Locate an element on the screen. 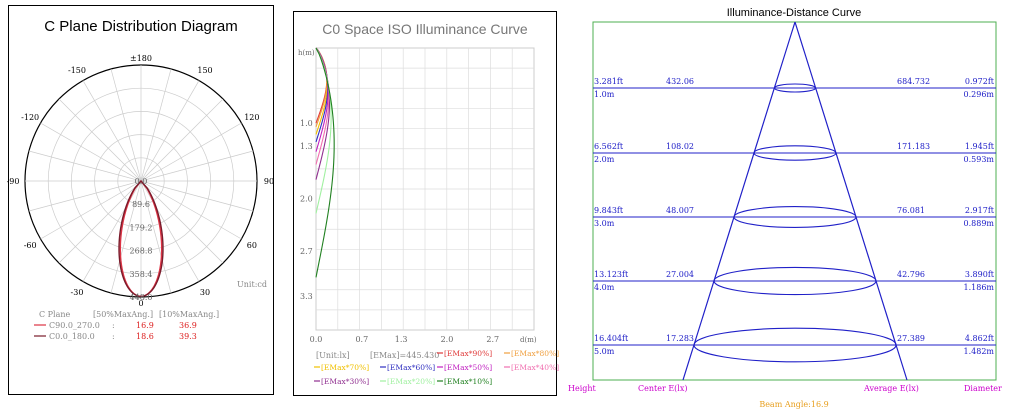 This screenshot has height=415, width=1012. polar-legend-colon-1: : is located at coordinates (113, 336).